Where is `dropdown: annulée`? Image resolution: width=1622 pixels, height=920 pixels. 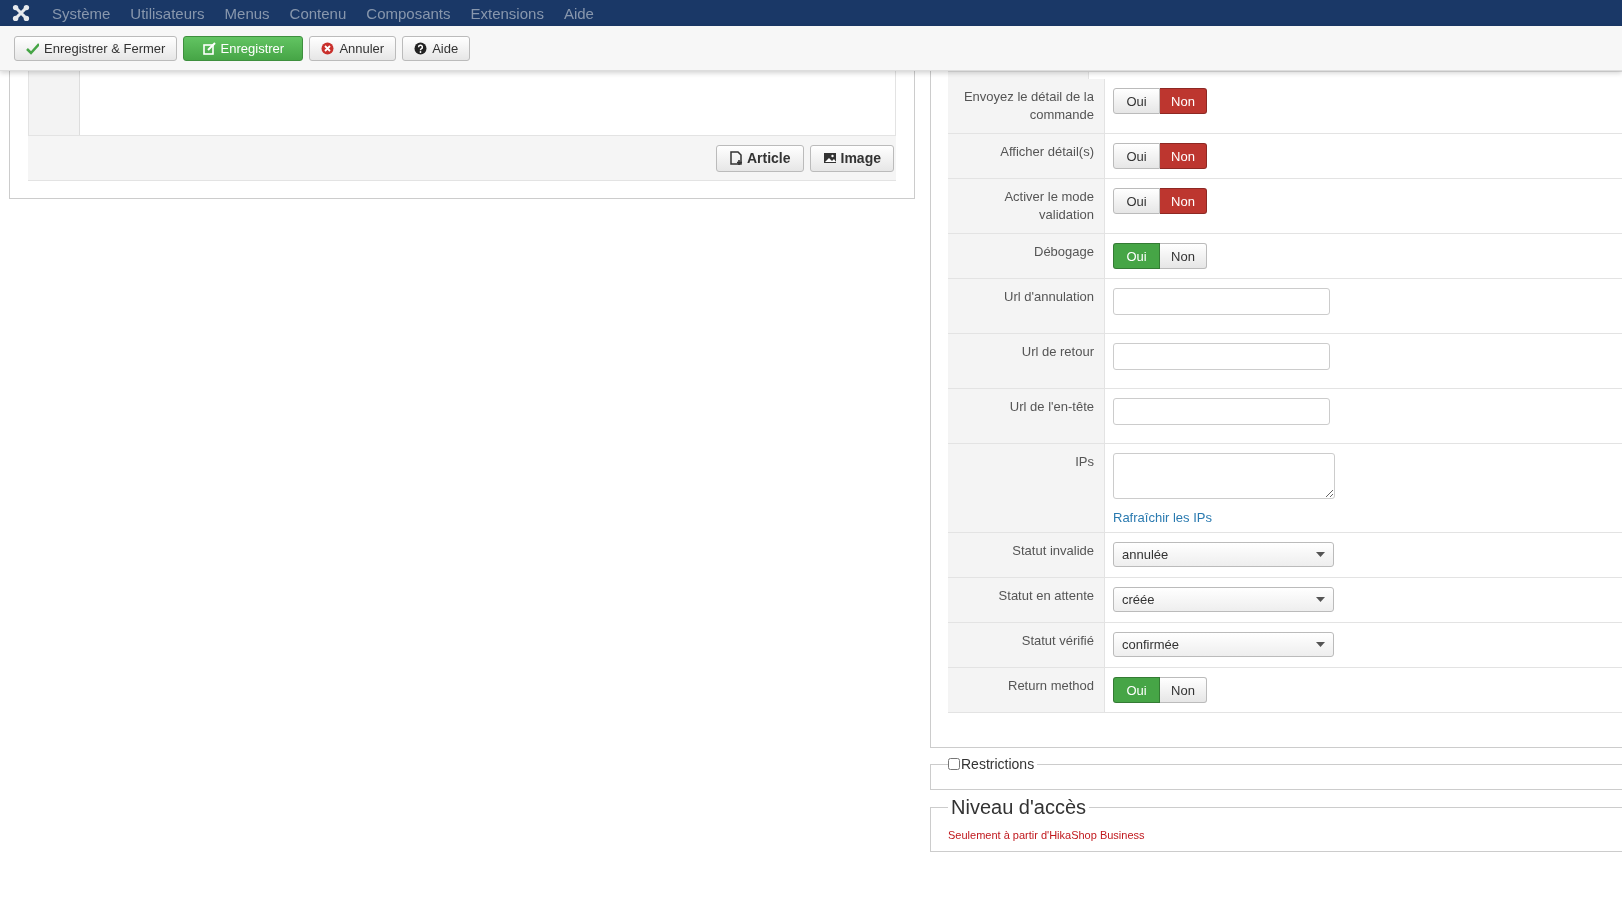
dropdown: annulée is located at coordinates (1223, 554).